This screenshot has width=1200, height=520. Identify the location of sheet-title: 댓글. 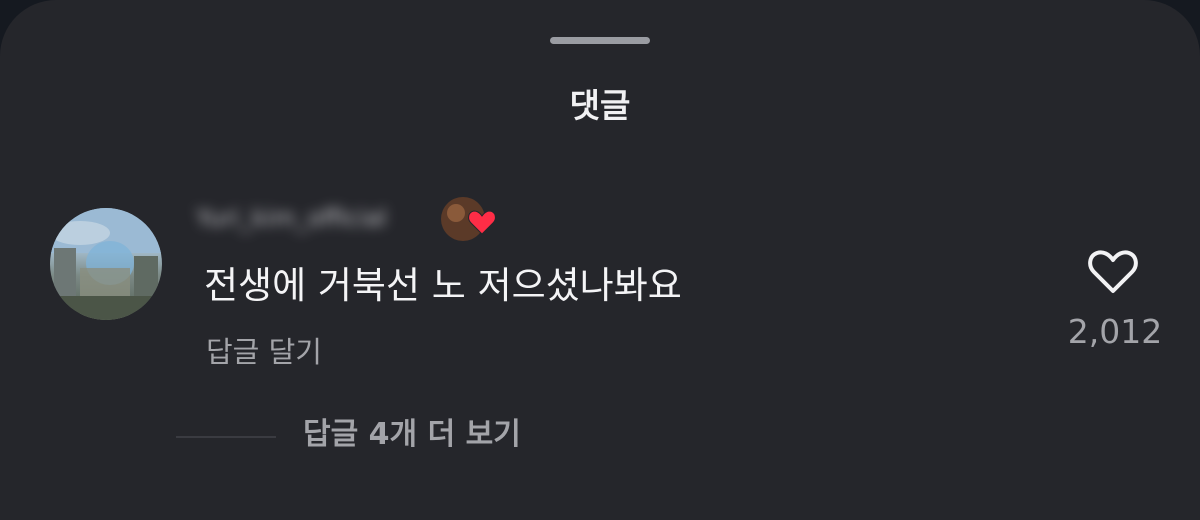
(600, 105).